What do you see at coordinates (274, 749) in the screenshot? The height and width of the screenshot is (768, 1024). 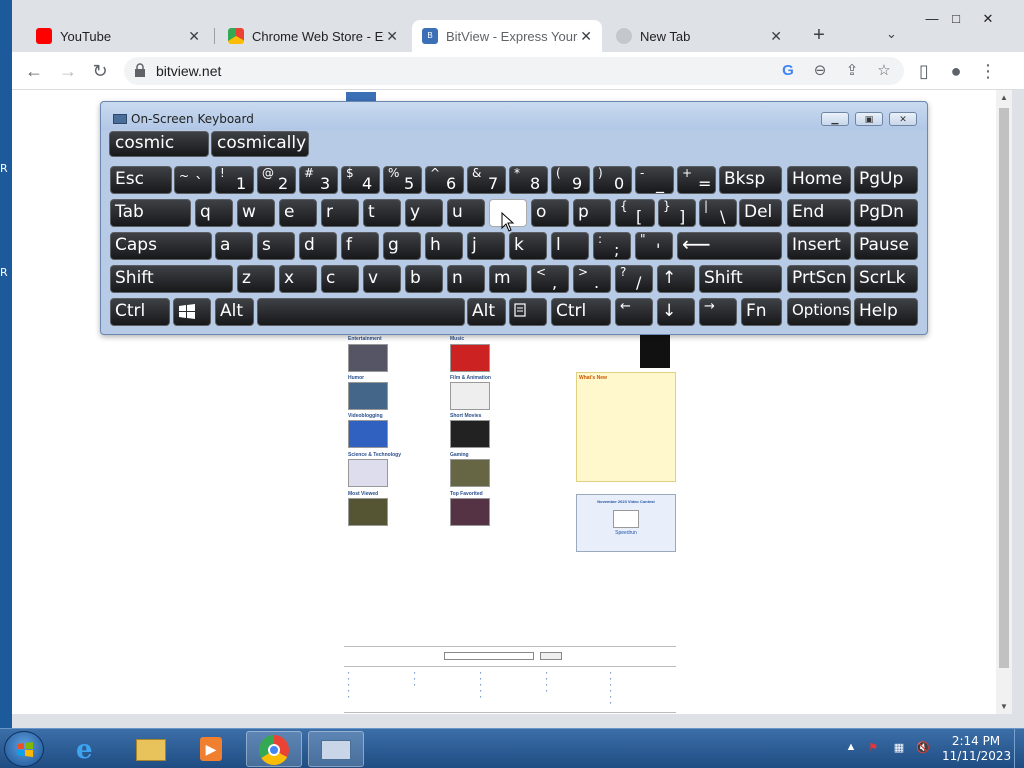 I see `chrome-taskbar-button` at bounding box center [274, 749].